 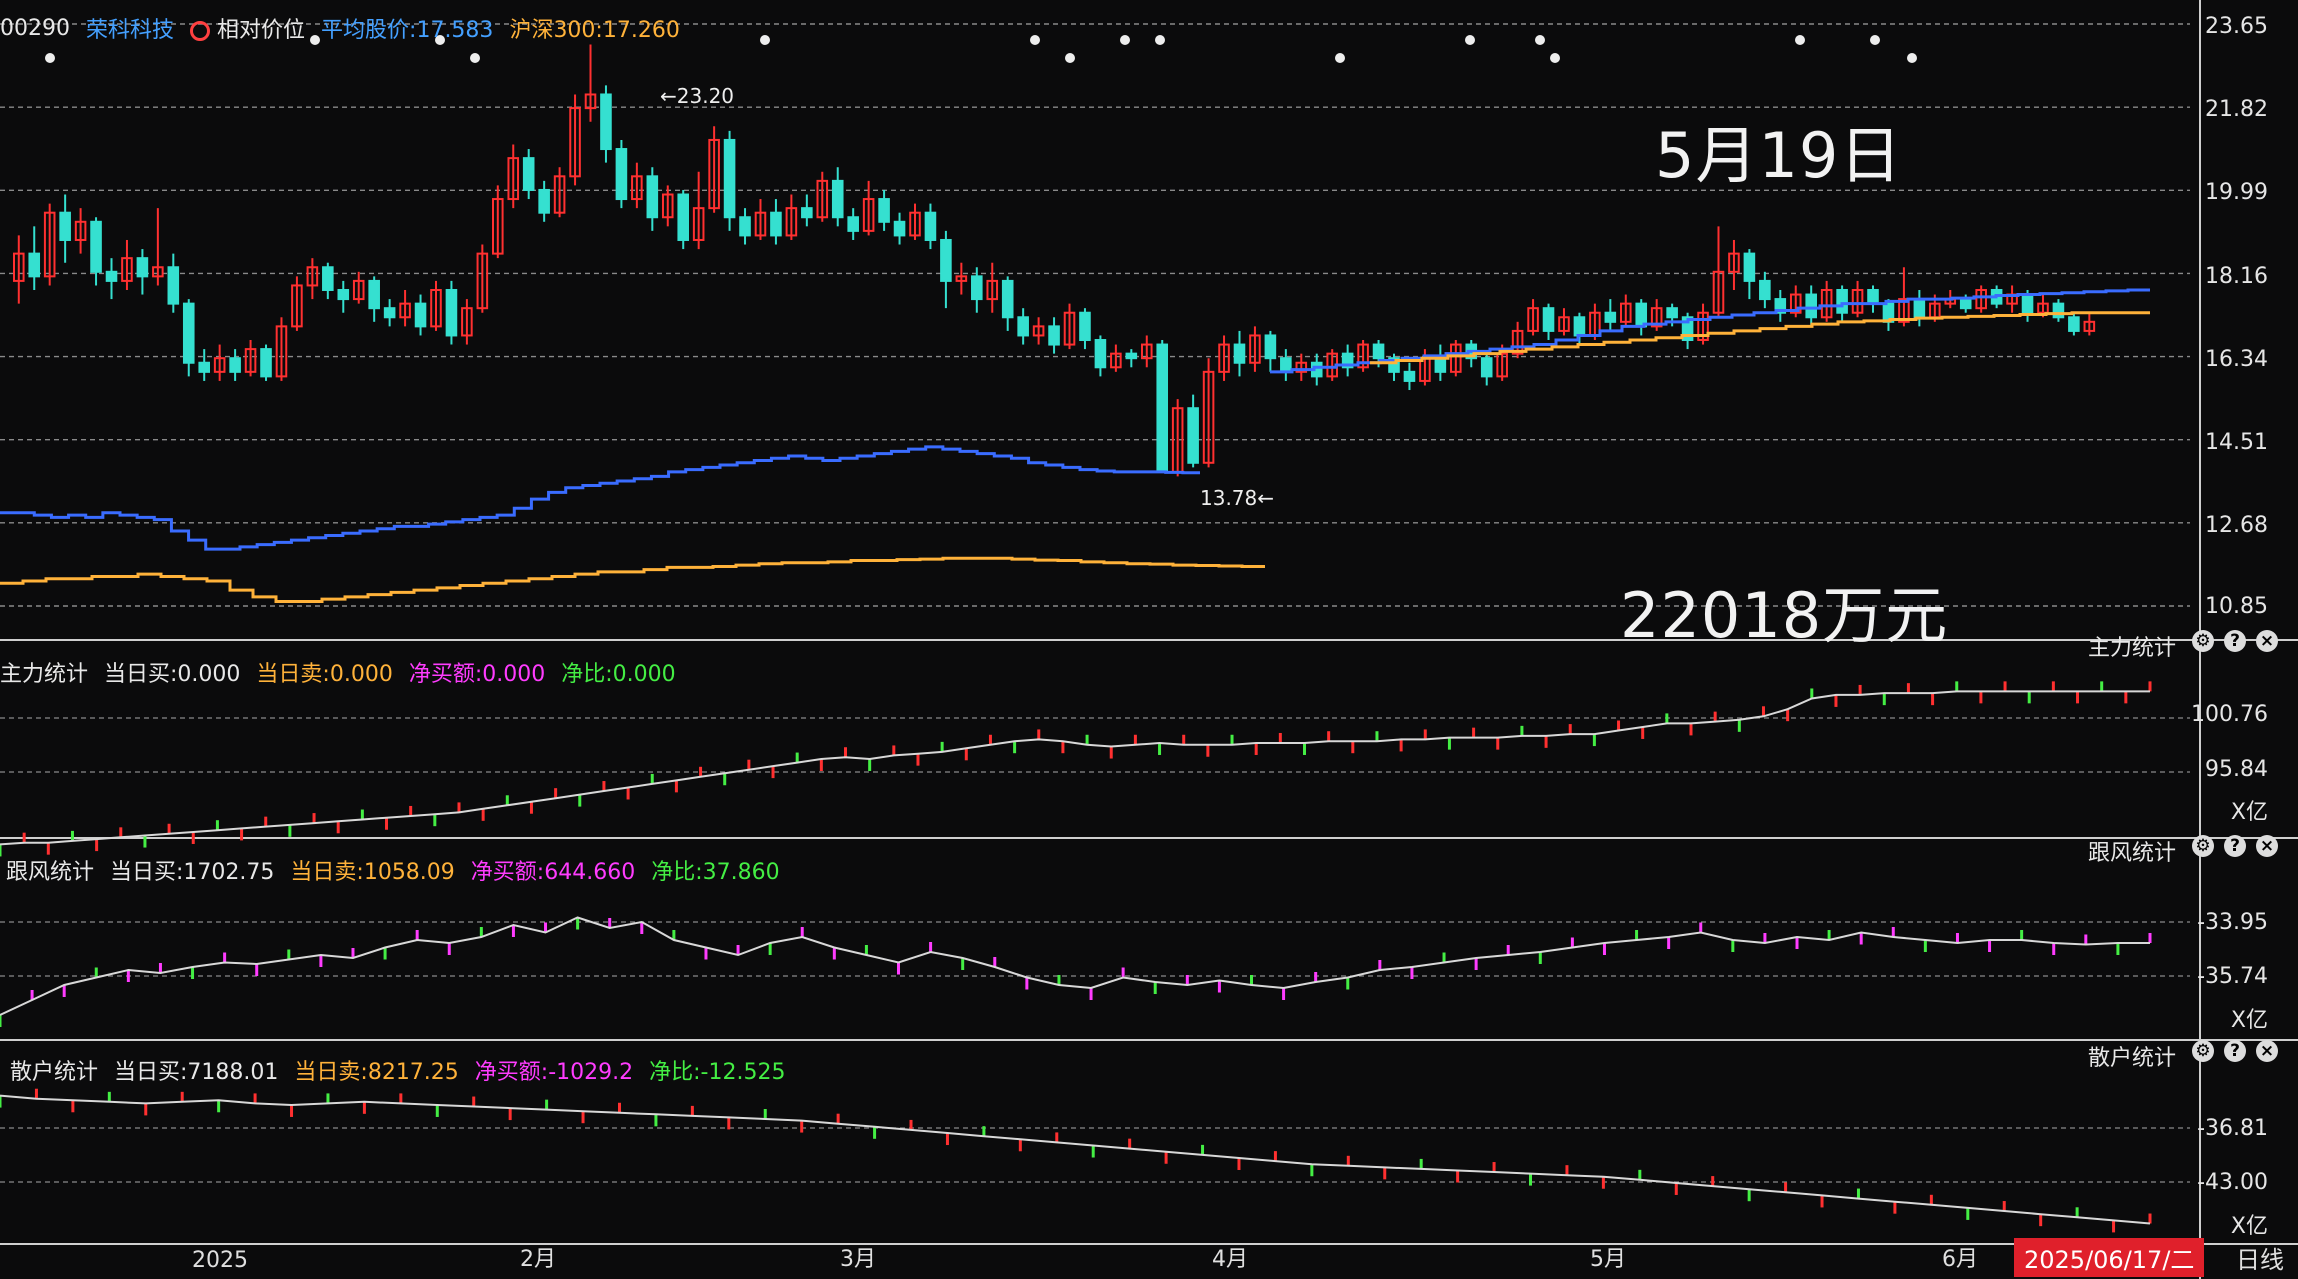 I want to click on price-tick: 21.82, so click(x=2236, y=109).